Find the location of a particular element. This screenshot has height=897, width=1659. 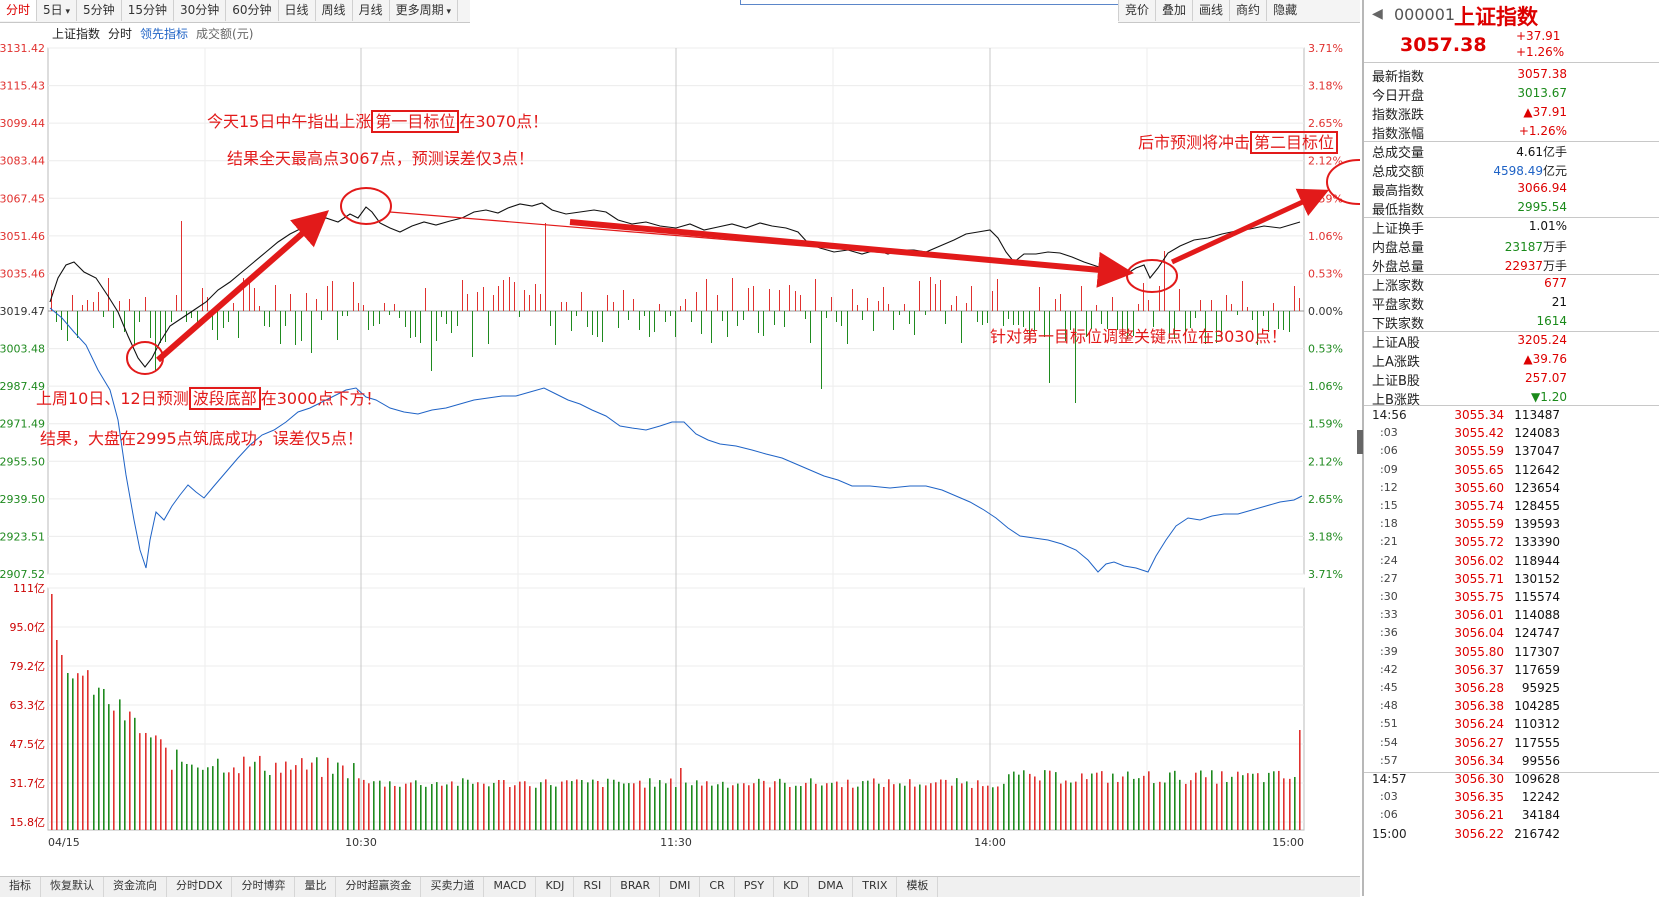

indicator-tab: 分时DDX is located at coordinates (200, 887).